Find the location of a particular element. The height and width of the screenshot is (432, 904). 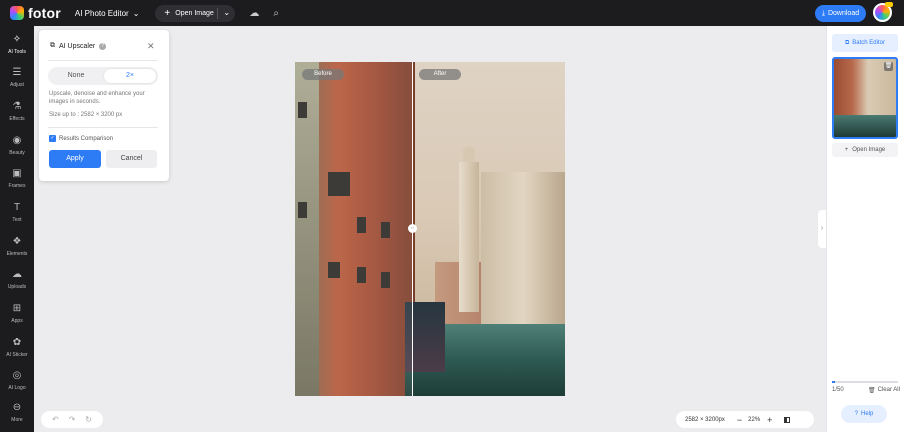

image-thumbnail: 🗑 is located at coordinates (865, 98).